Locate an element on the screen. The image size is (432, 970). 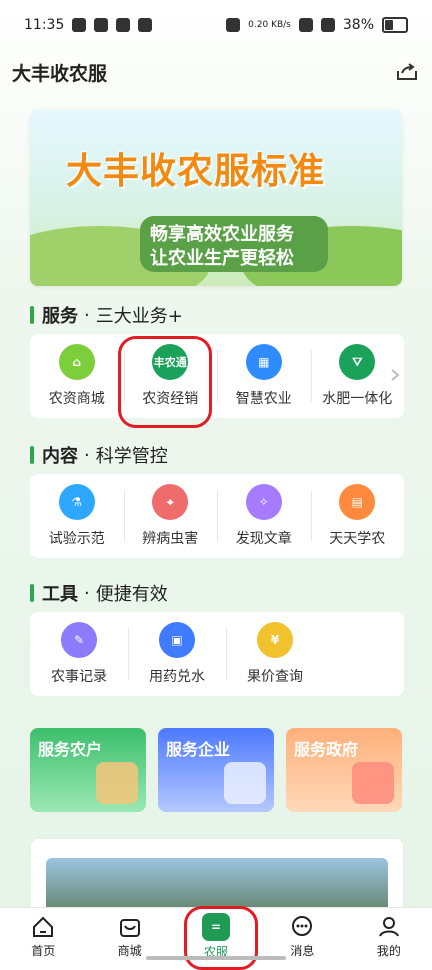
section-title: 内容 is located at coordinates (60, 456).